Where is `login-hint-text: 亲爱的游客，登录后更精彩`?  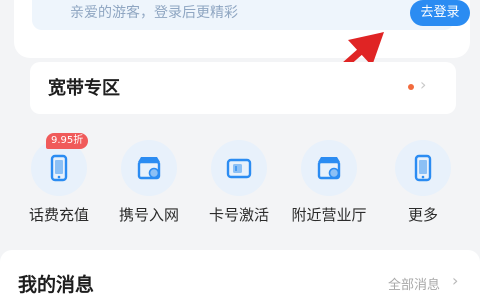
login-hint-text: 亲爱的游客，登录后更精彩 is located at coordinates (154, 13).